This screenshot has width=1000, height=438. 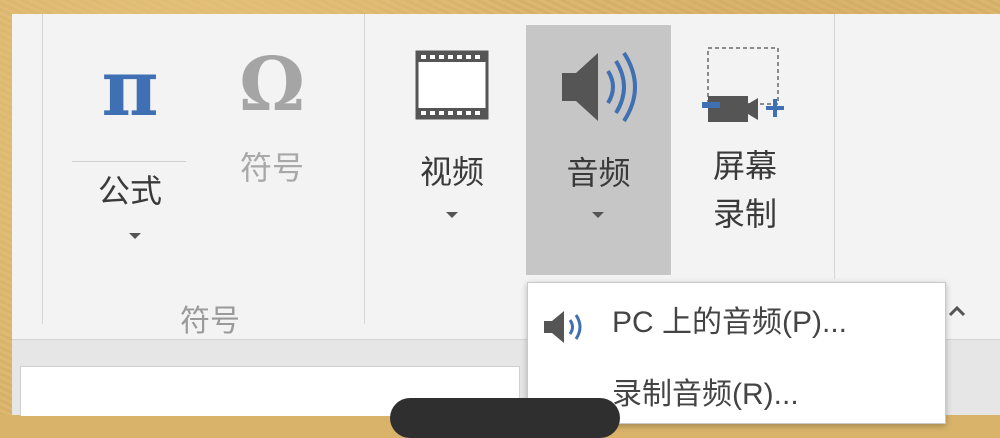 I want to click on video-button: 视频, so click(x=452, y=135).